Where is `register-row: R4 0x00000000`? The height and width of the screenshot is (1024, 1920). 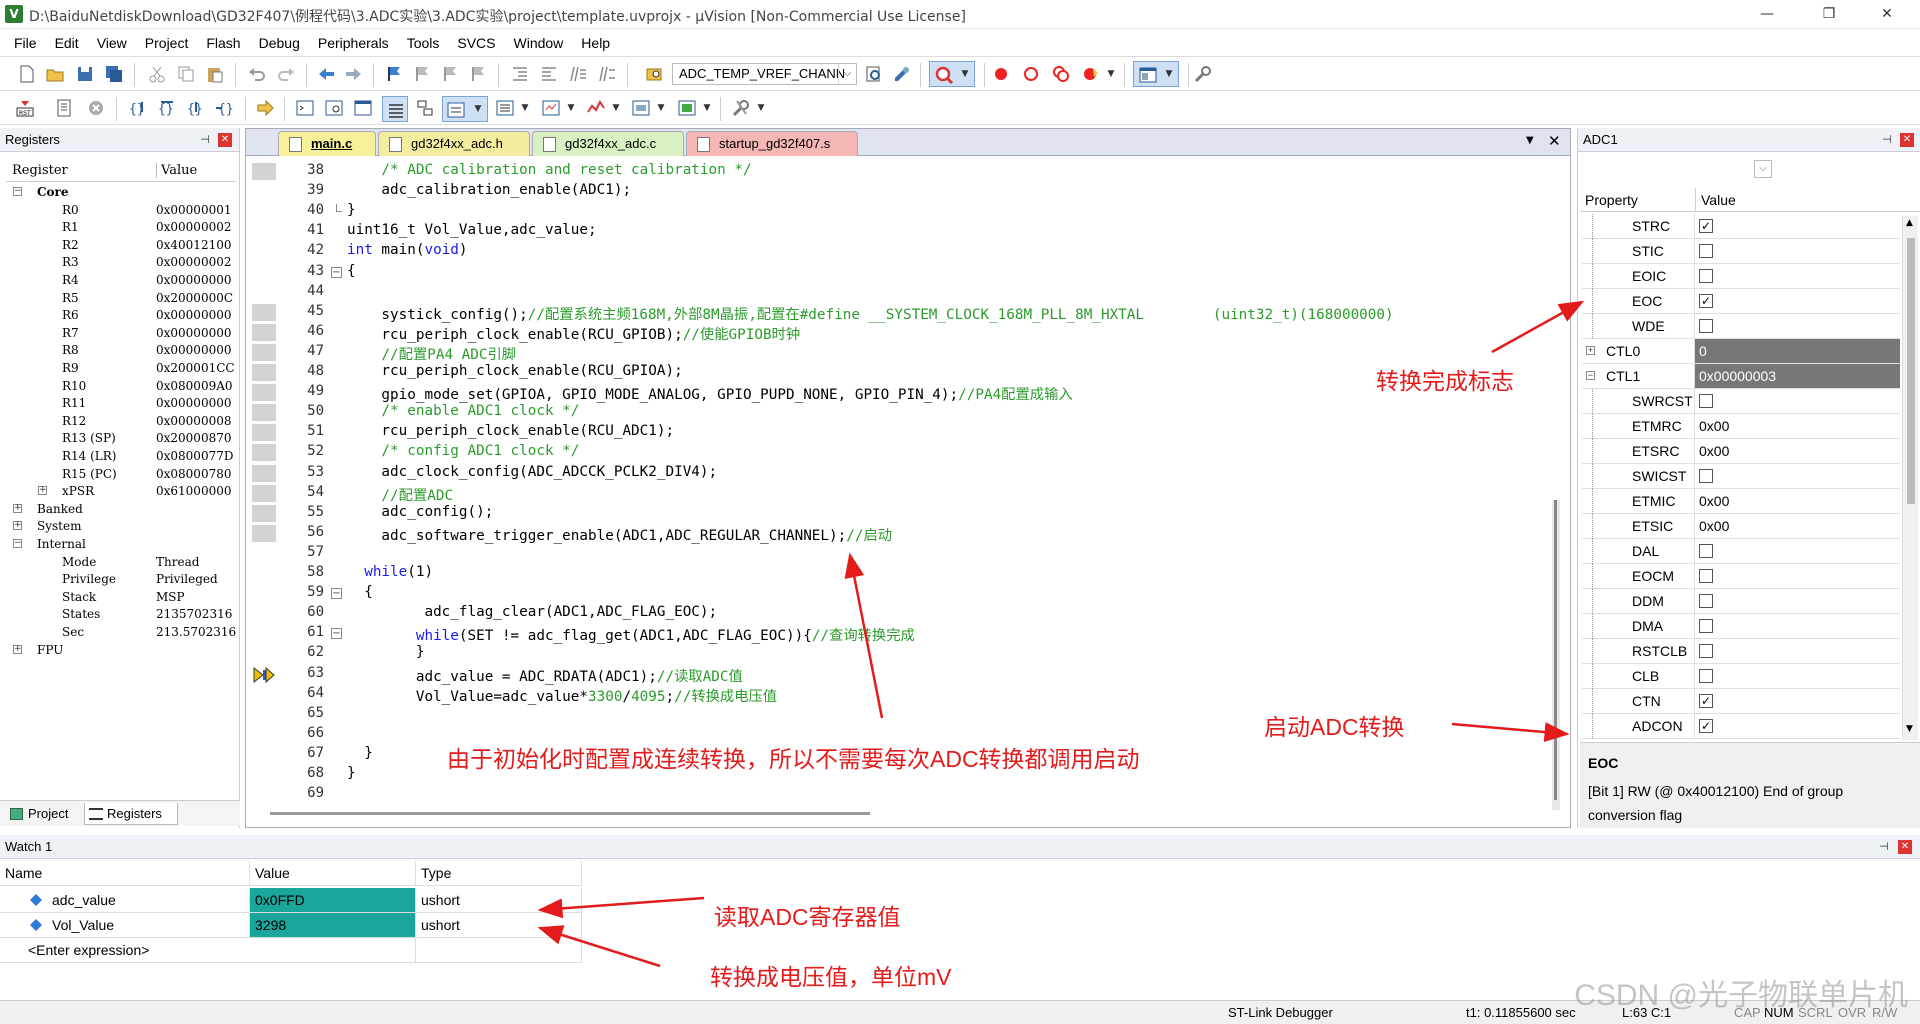 register-row: R4 0x00000000 is located at coordinates (118, 281).